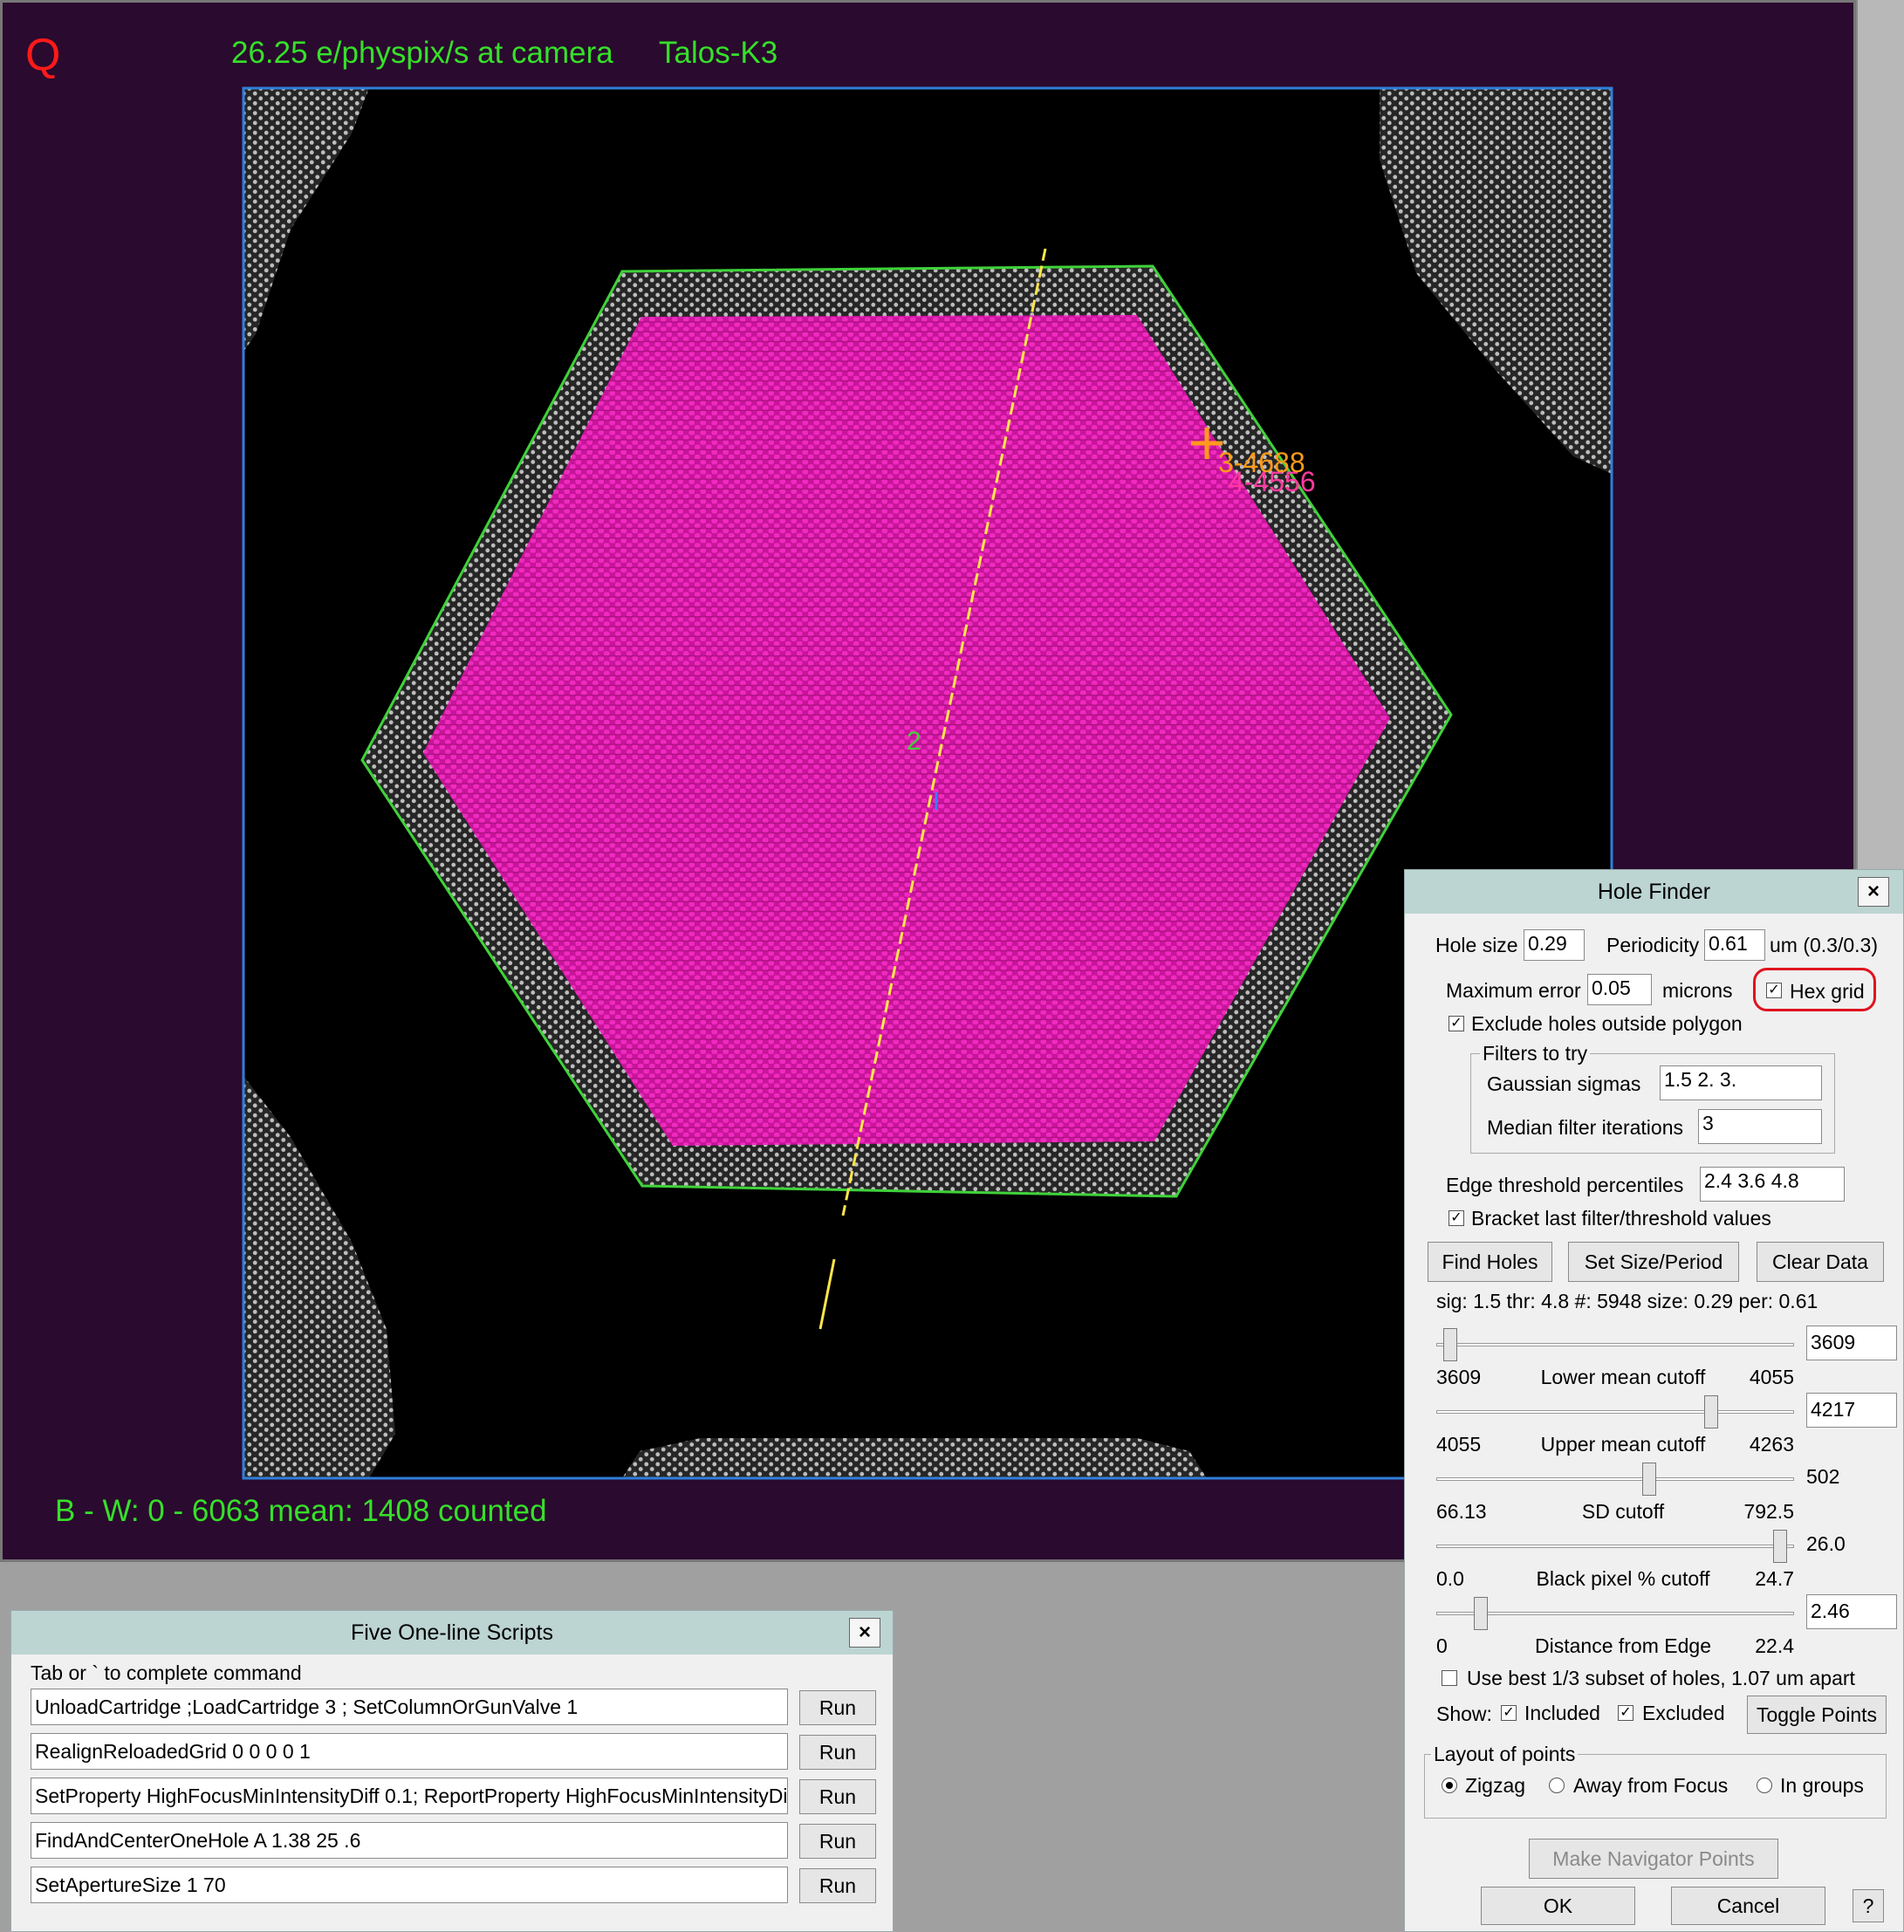  Describe the element at coordinates (1774, 990) in the screenshot. I see `hex-grid-checkbox: ✓` at that location.